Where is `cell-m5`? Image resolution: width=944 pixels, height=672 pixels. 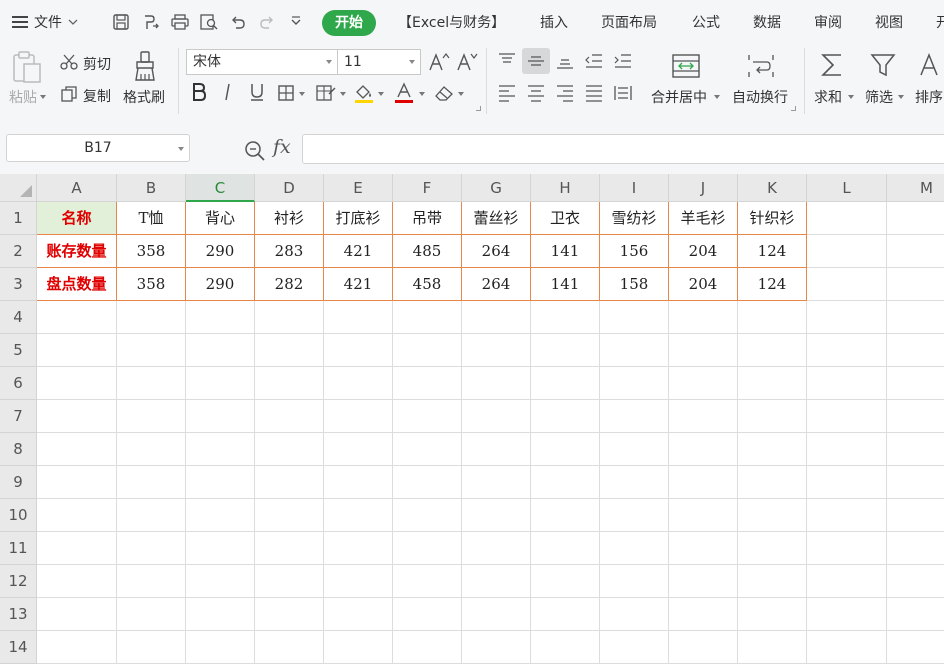
cell-m5 is located at coordinates (915, 350).